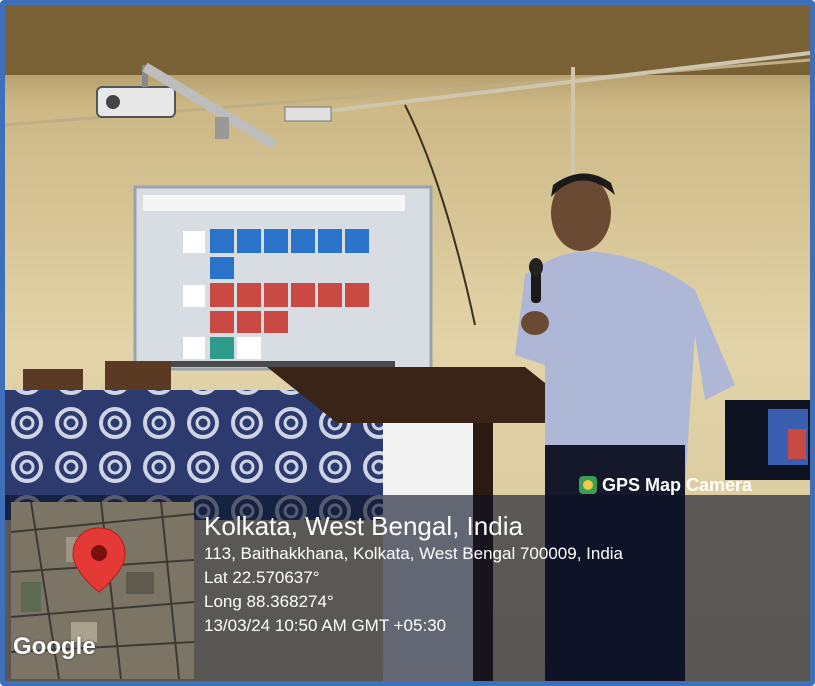  Describe the element at coordinates (269, 601) in the screenshot. I see `longitude: Long 88.368274°` at that location.